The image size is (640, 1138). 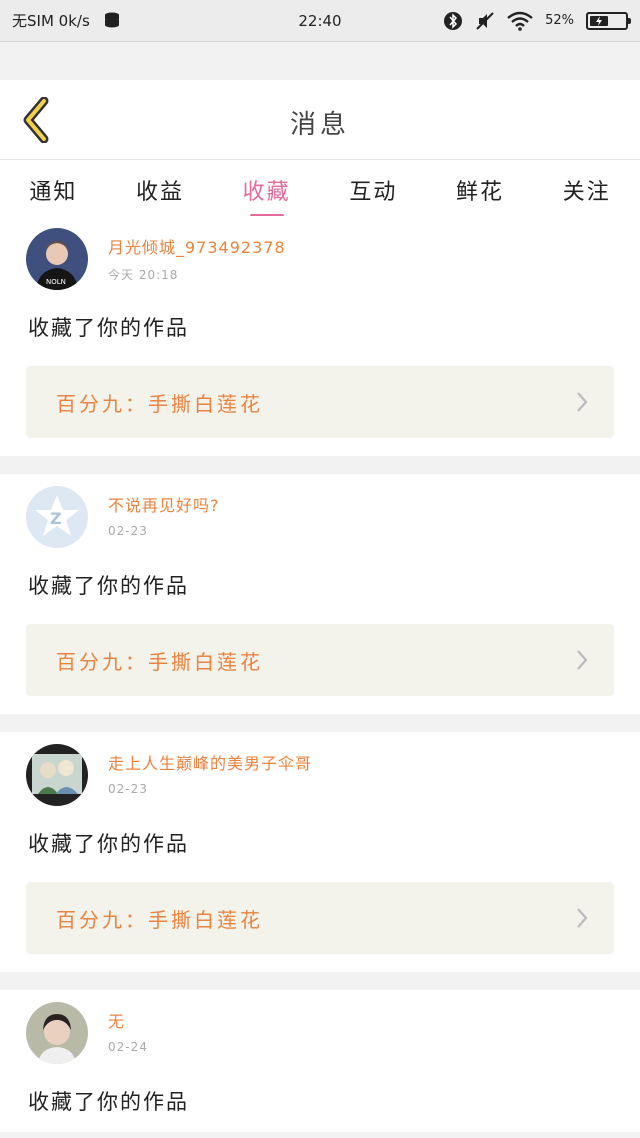 I want to click on tab-bar: 通知 收益 收藏 互动 鲜花 关注, so click(x=320, y=188).